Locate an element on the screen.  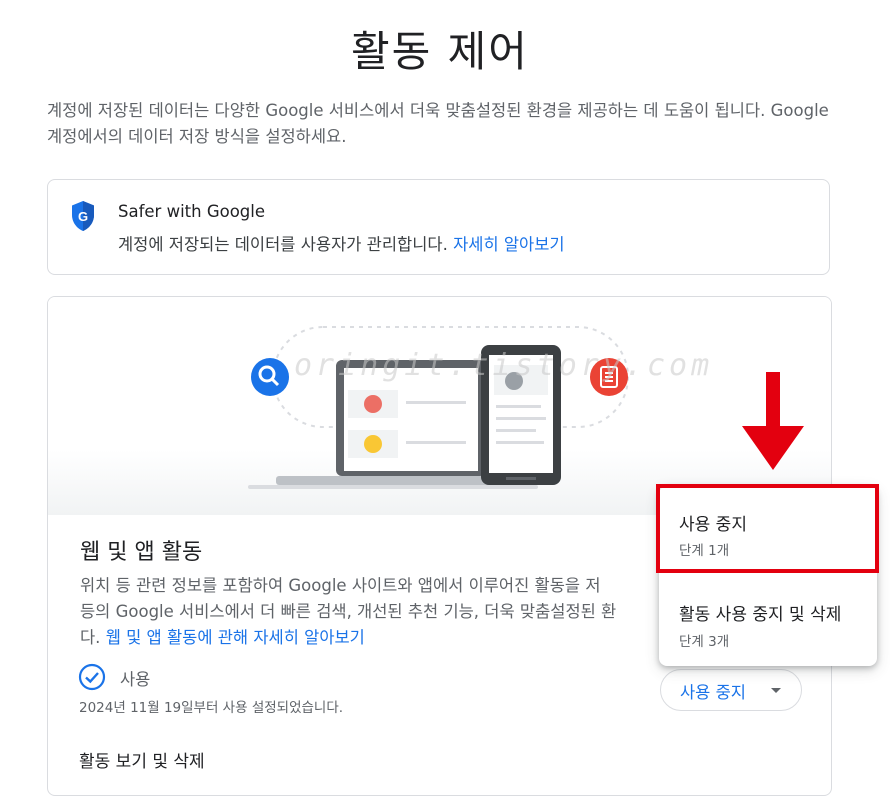
desc-line-3: 다. is located at coordinates (90, 637).